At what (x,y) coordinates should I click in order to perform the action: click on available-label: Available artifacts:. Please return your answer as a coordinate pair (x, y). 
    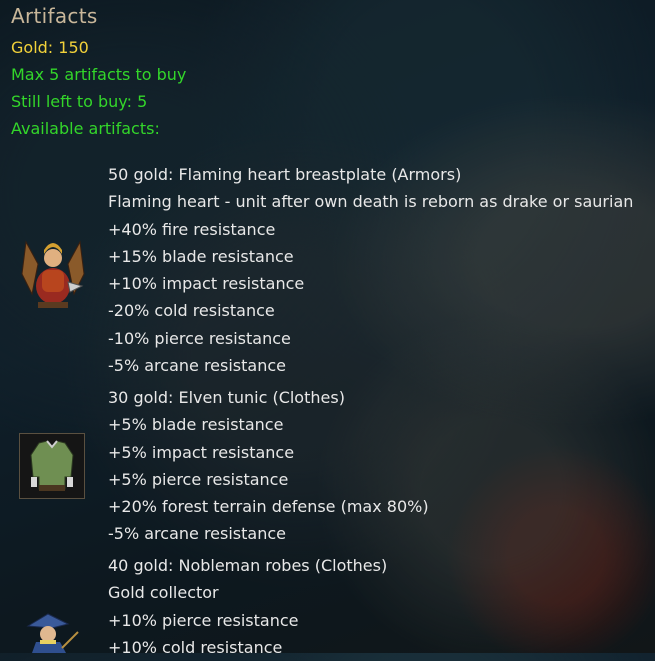
    Looking at the image, I should click on (85, 128).